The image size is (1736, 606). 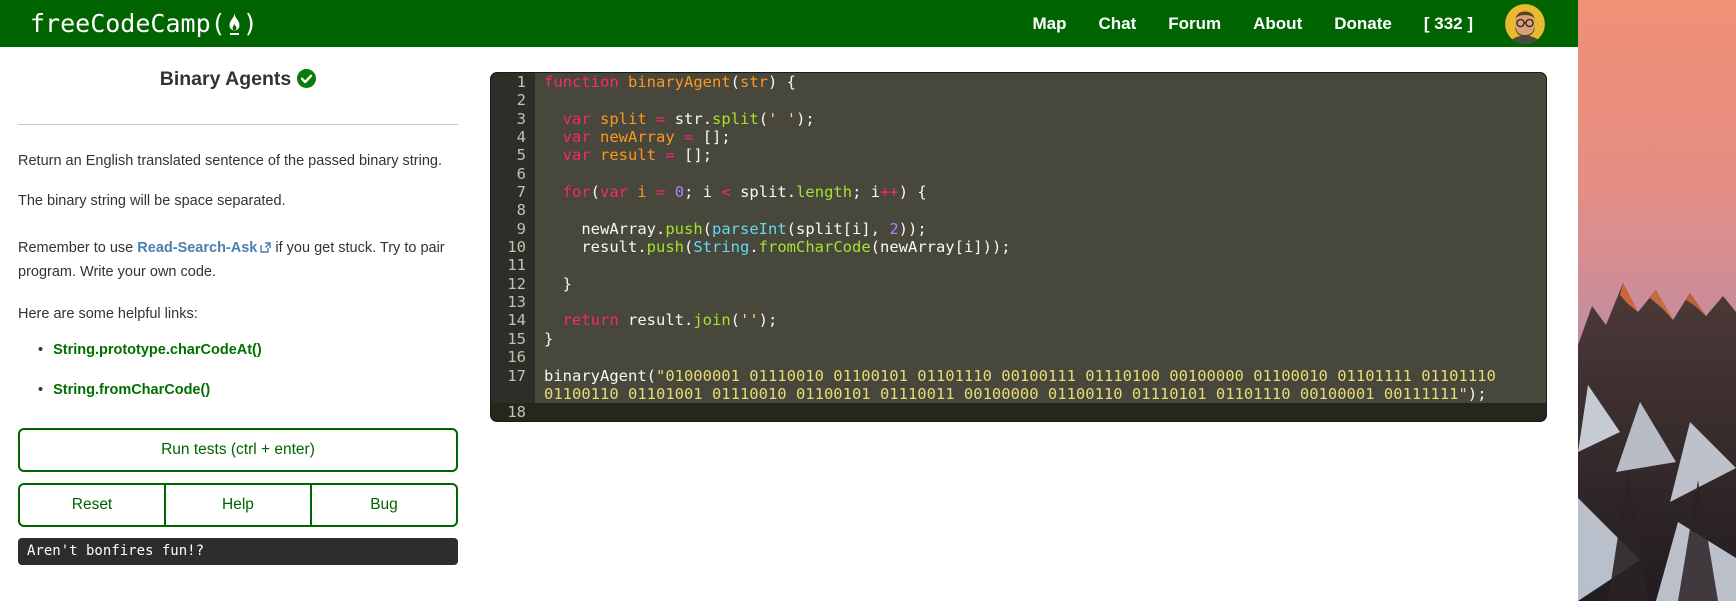 What do you see at coordinates (1040, 137) in the screenshot?
I see `code-text: var newArray = [];` at bounding box center [1040, 137].